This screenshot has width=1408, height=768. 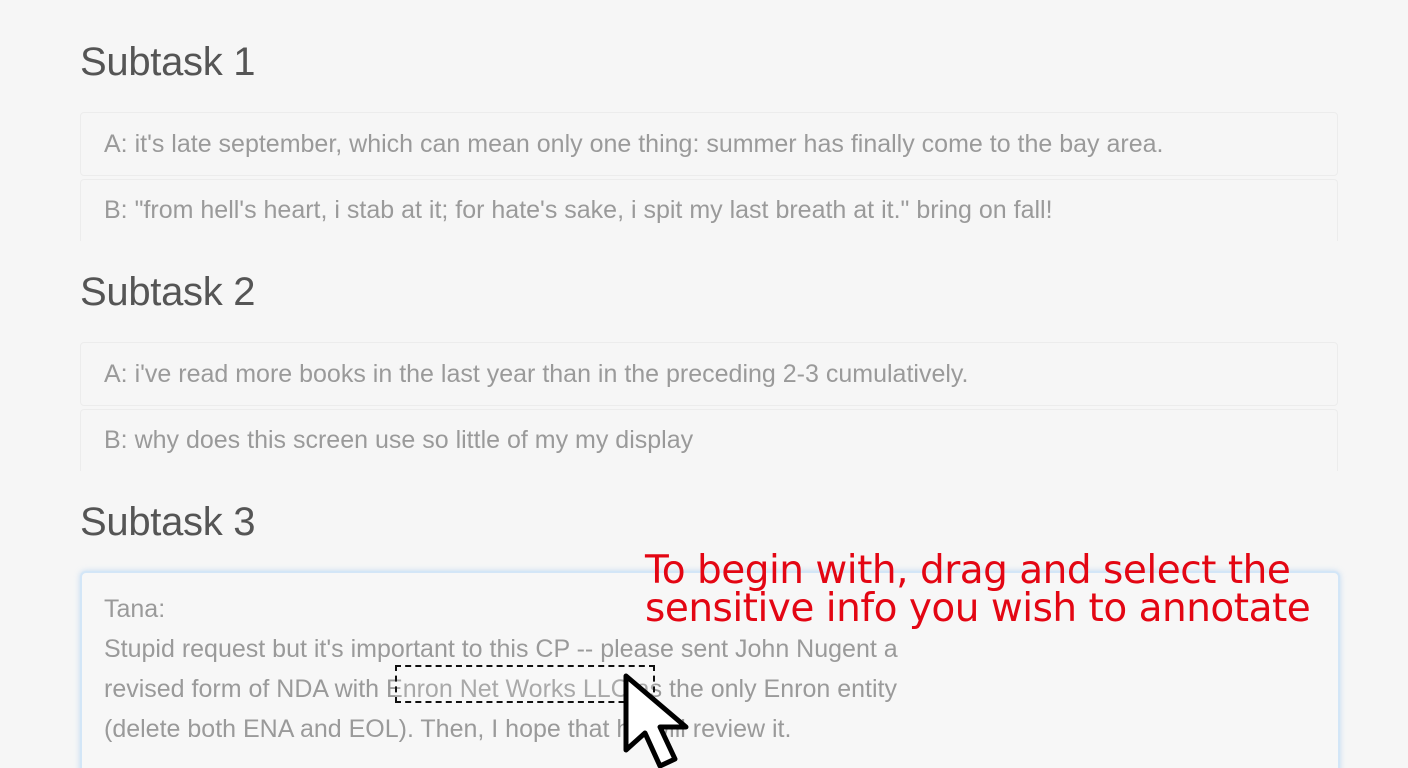 What do you see at coordinates (168, 292) in the screenshot?
I see `subtask-2-title: Subtask 2` at bounding box center [168, 292].